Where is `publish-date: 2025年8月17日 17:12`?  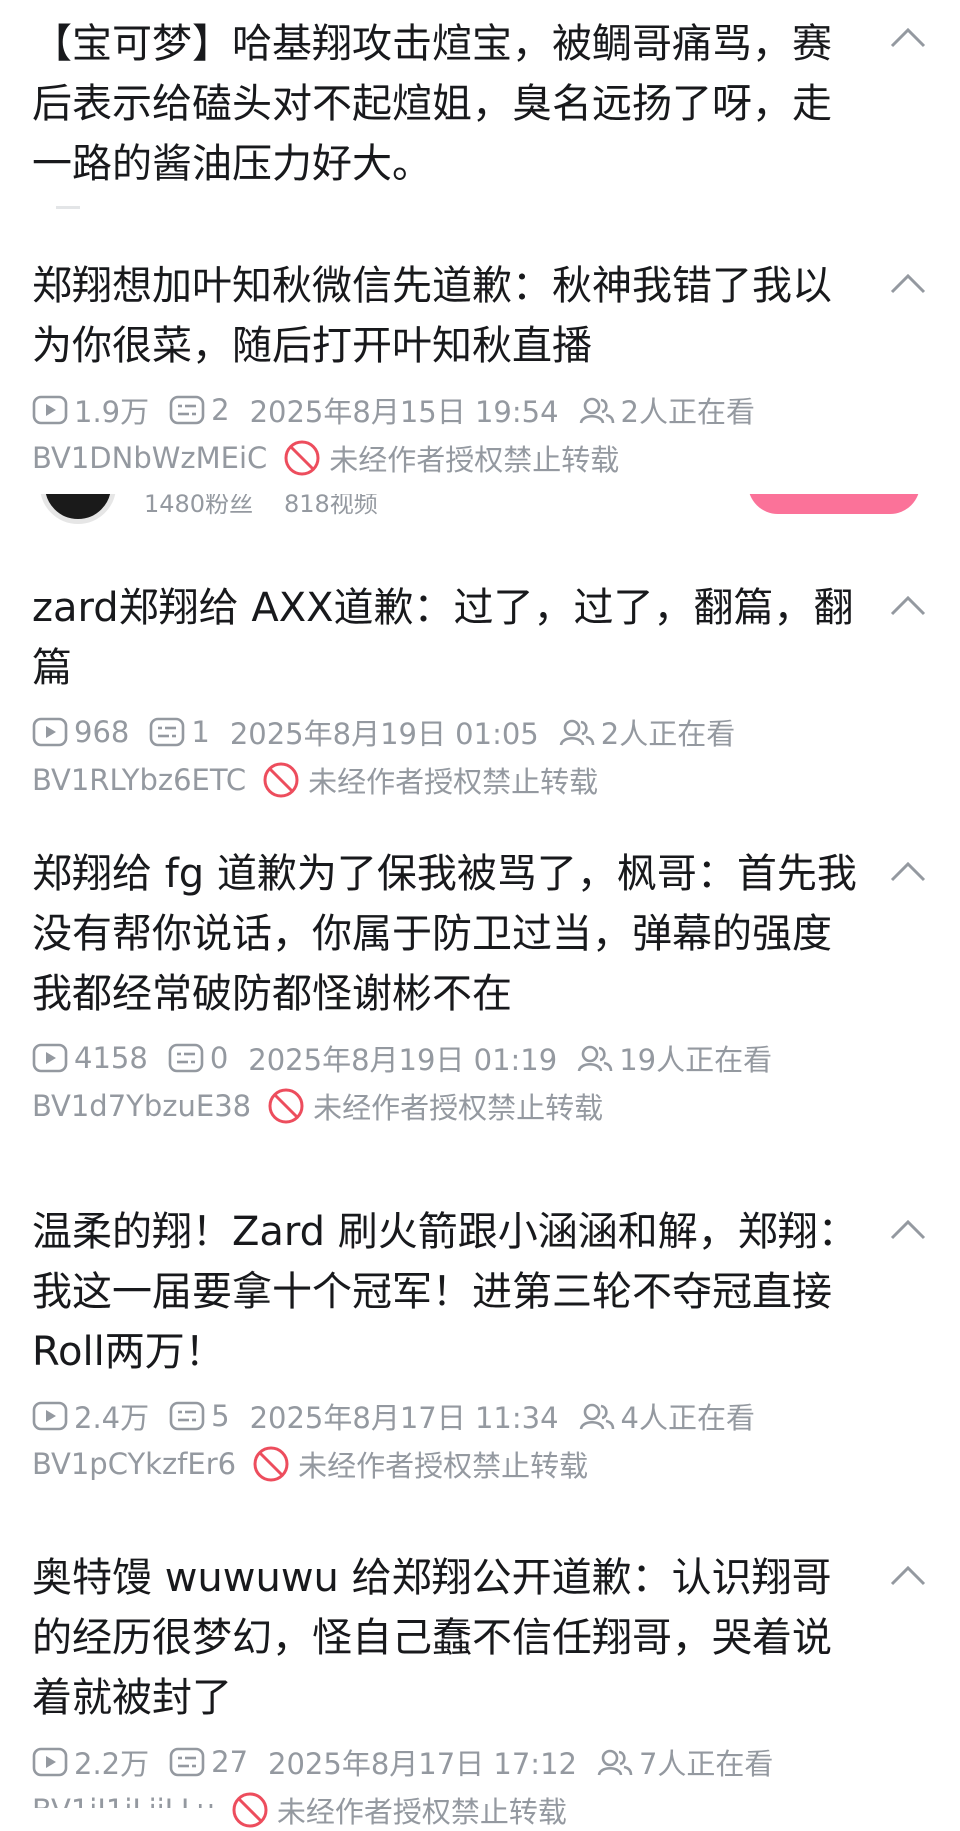 publish-date: 2025年8月17日 17:12 is located at coordinates (422, 1764).